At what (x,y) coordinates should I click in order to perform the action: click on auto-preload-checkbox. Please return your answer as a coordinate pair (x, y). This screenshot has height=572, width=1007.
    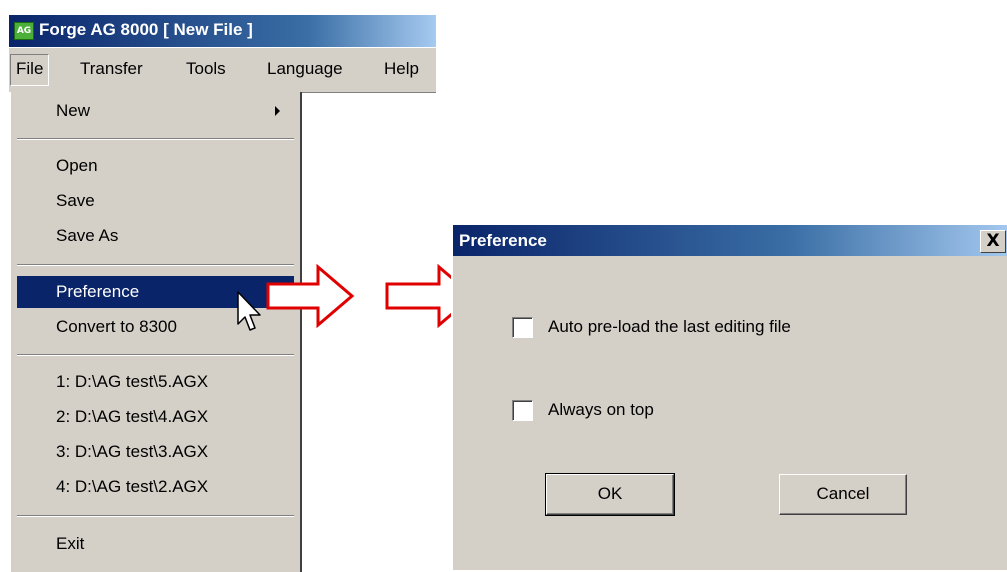
    Looking at the image, I should click on (522, 327).